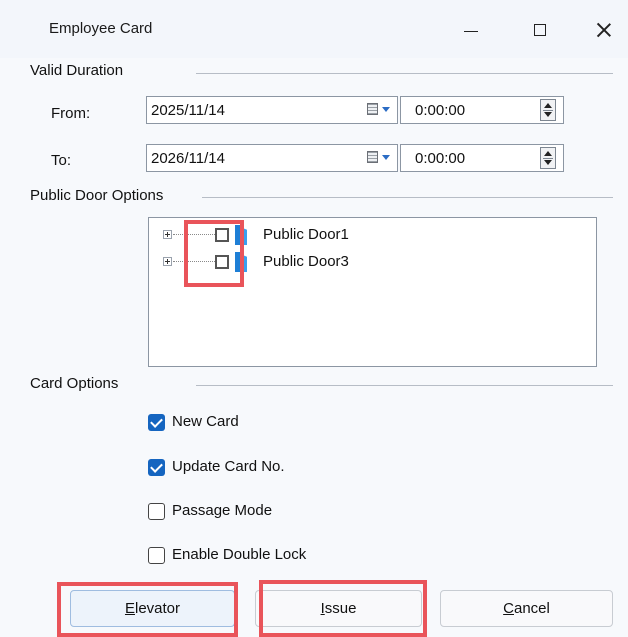  What do you see at coordinates (482, 110) in the screenshot?
I see `from-time-field: 0:00:00` at bounding box center [482, 110].